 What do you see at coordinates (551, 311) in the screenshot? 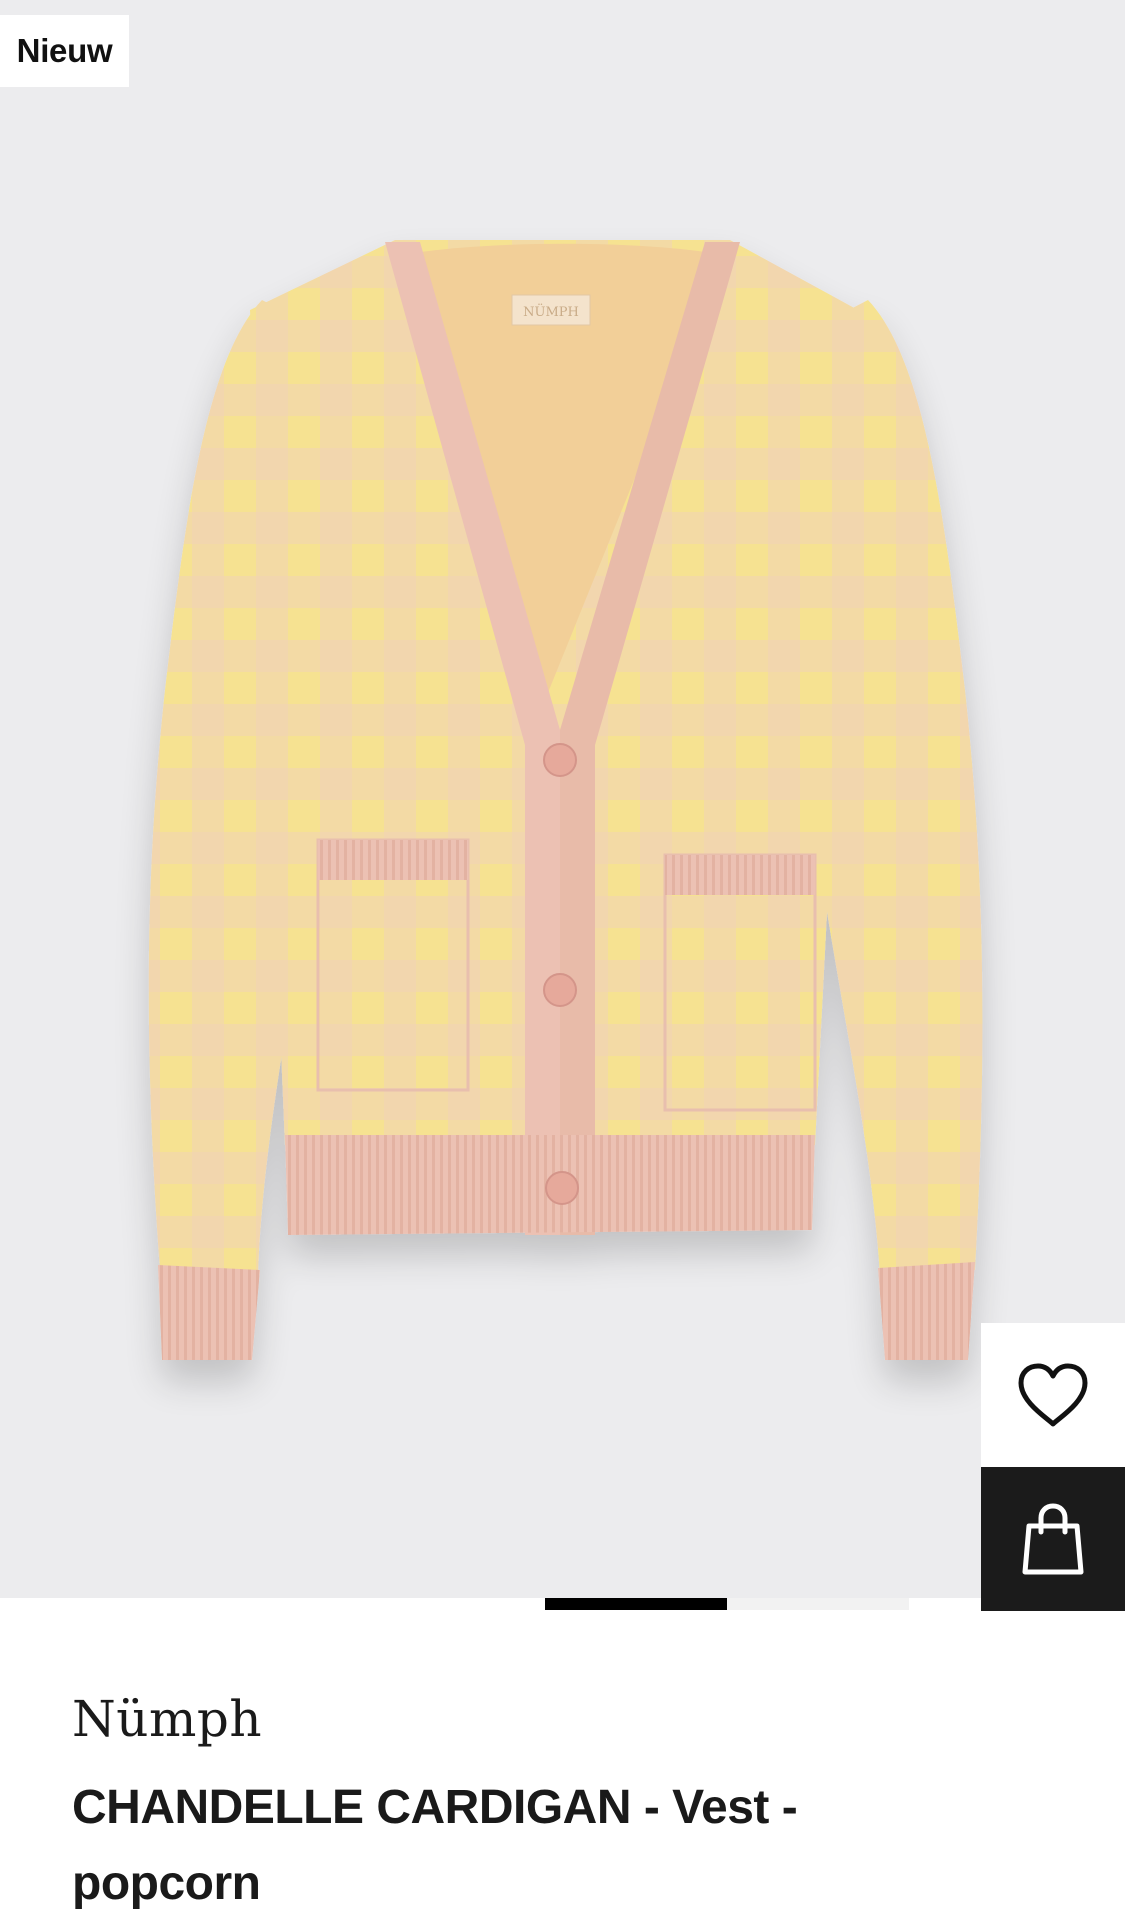
I see `garment-label-text: NÜMPH` at bounding box center [551, 311].